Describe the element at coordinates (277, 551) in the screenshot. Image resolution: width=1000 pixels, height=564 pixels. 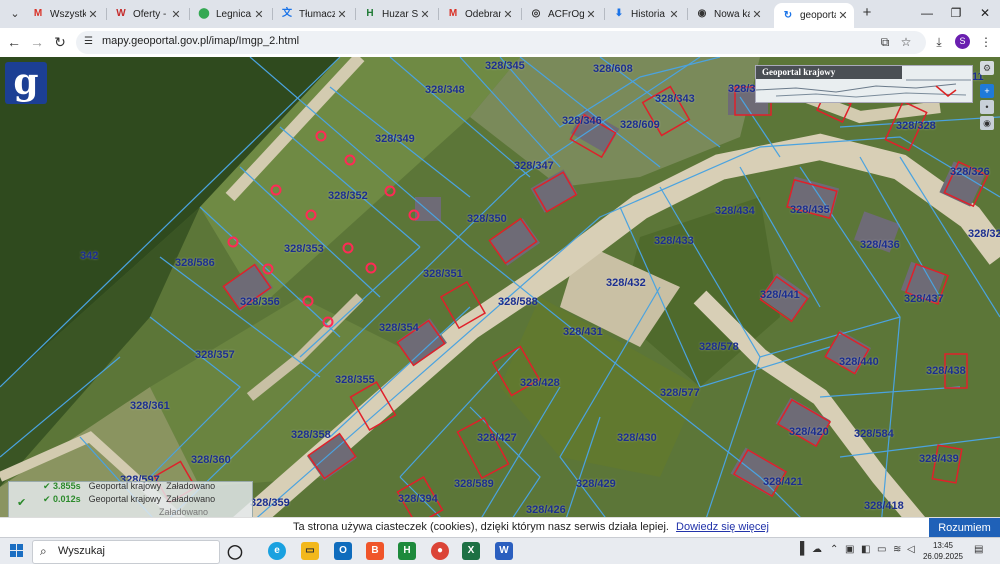
I see `edge-icon: e` at that location.